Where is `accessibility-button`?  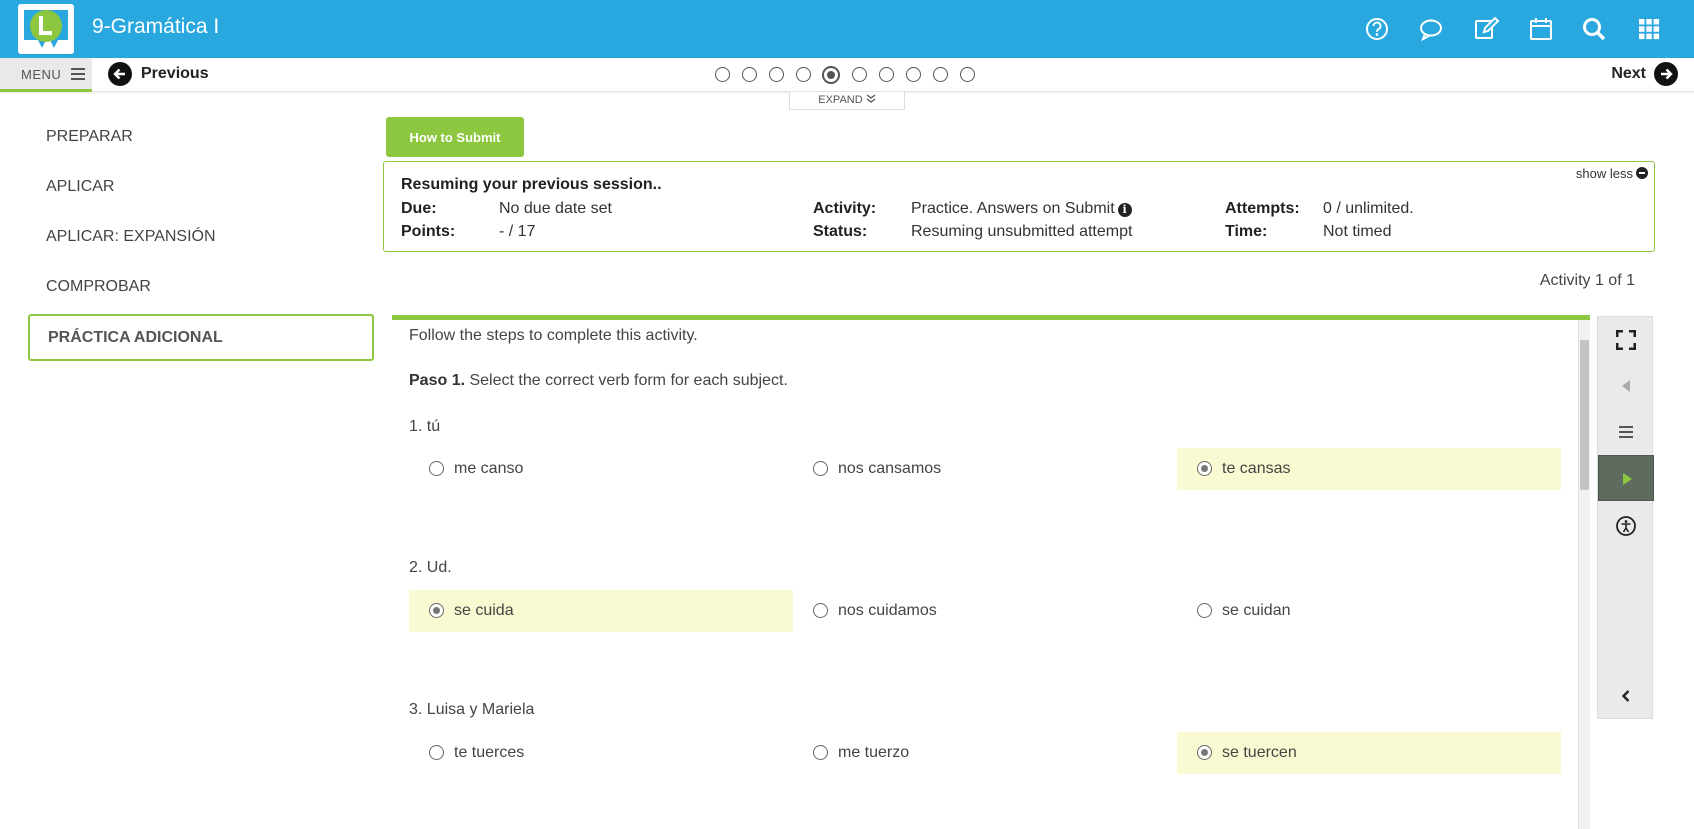
accessibility-button is located at coordinates (1626, 526).